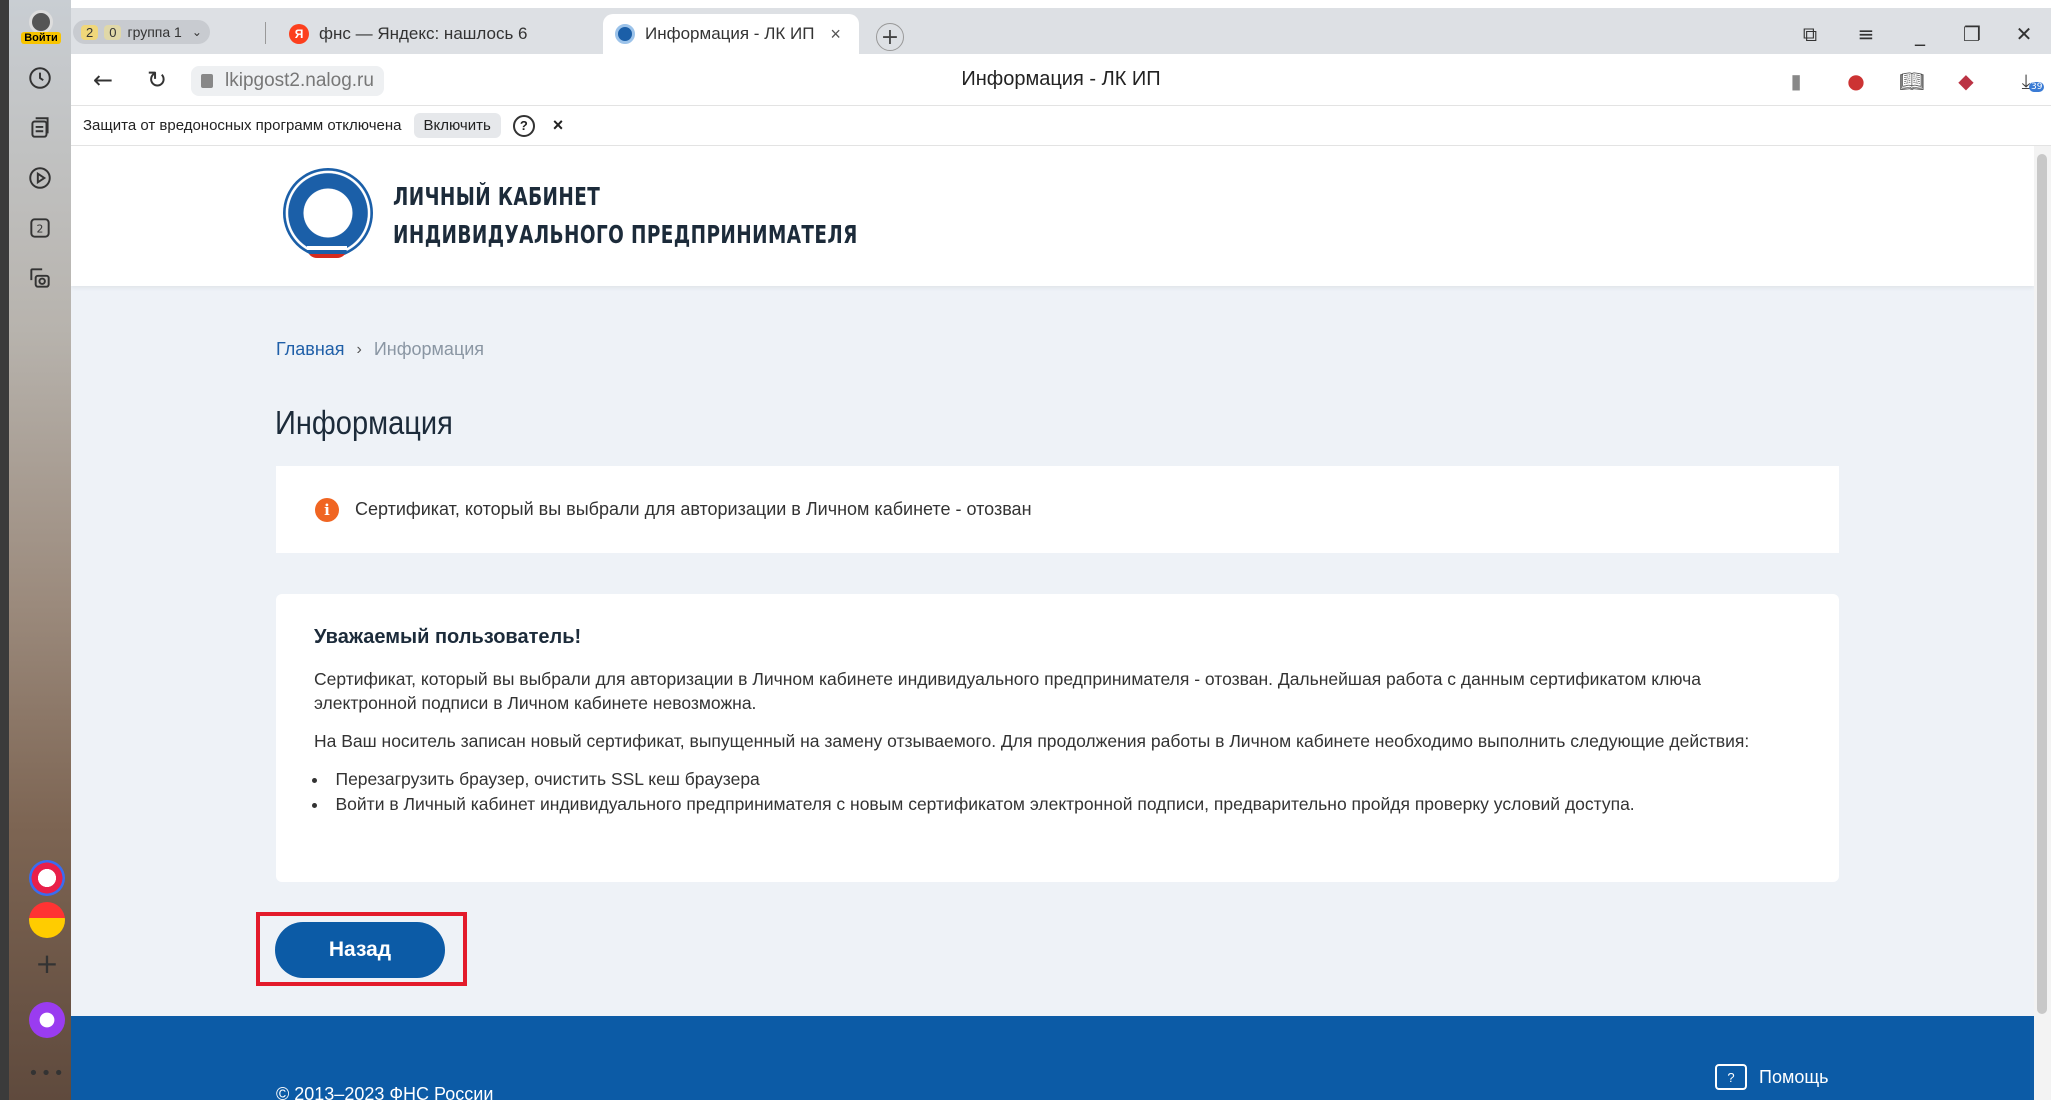 This screenshot has width=2051, height=1100. I want to click on tab-yandex-search: Я фнс — Яндекс: нашлось 6, so click(438, 34).